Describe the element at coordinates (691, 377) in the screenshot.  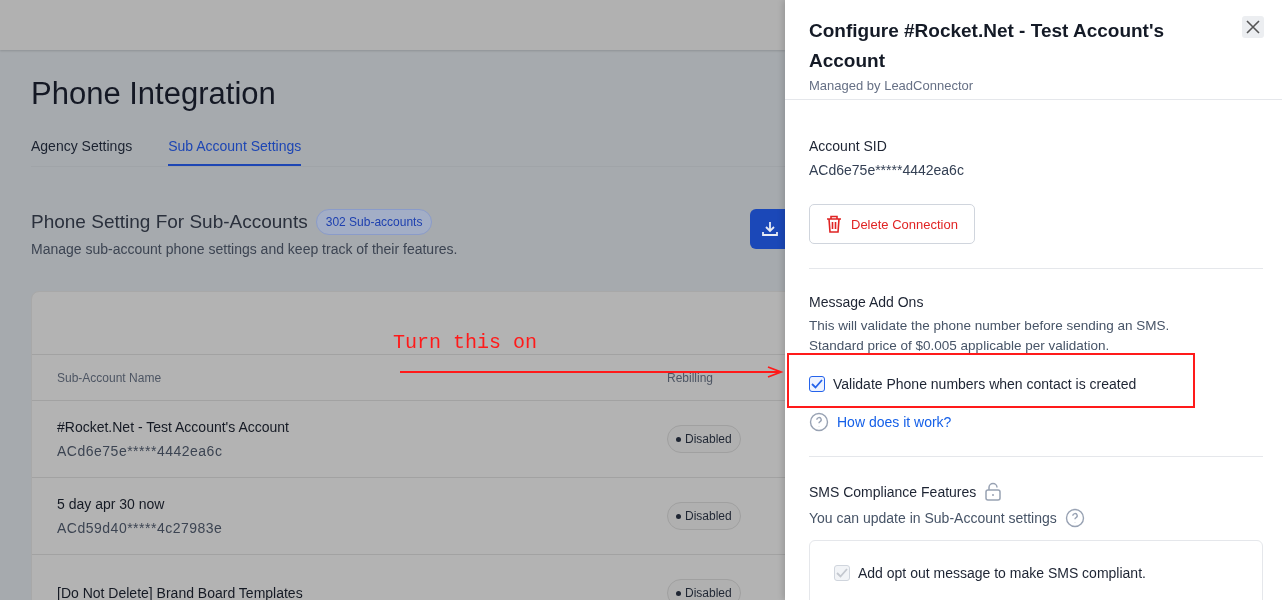
I see `column-header: Rebilling` at that location.